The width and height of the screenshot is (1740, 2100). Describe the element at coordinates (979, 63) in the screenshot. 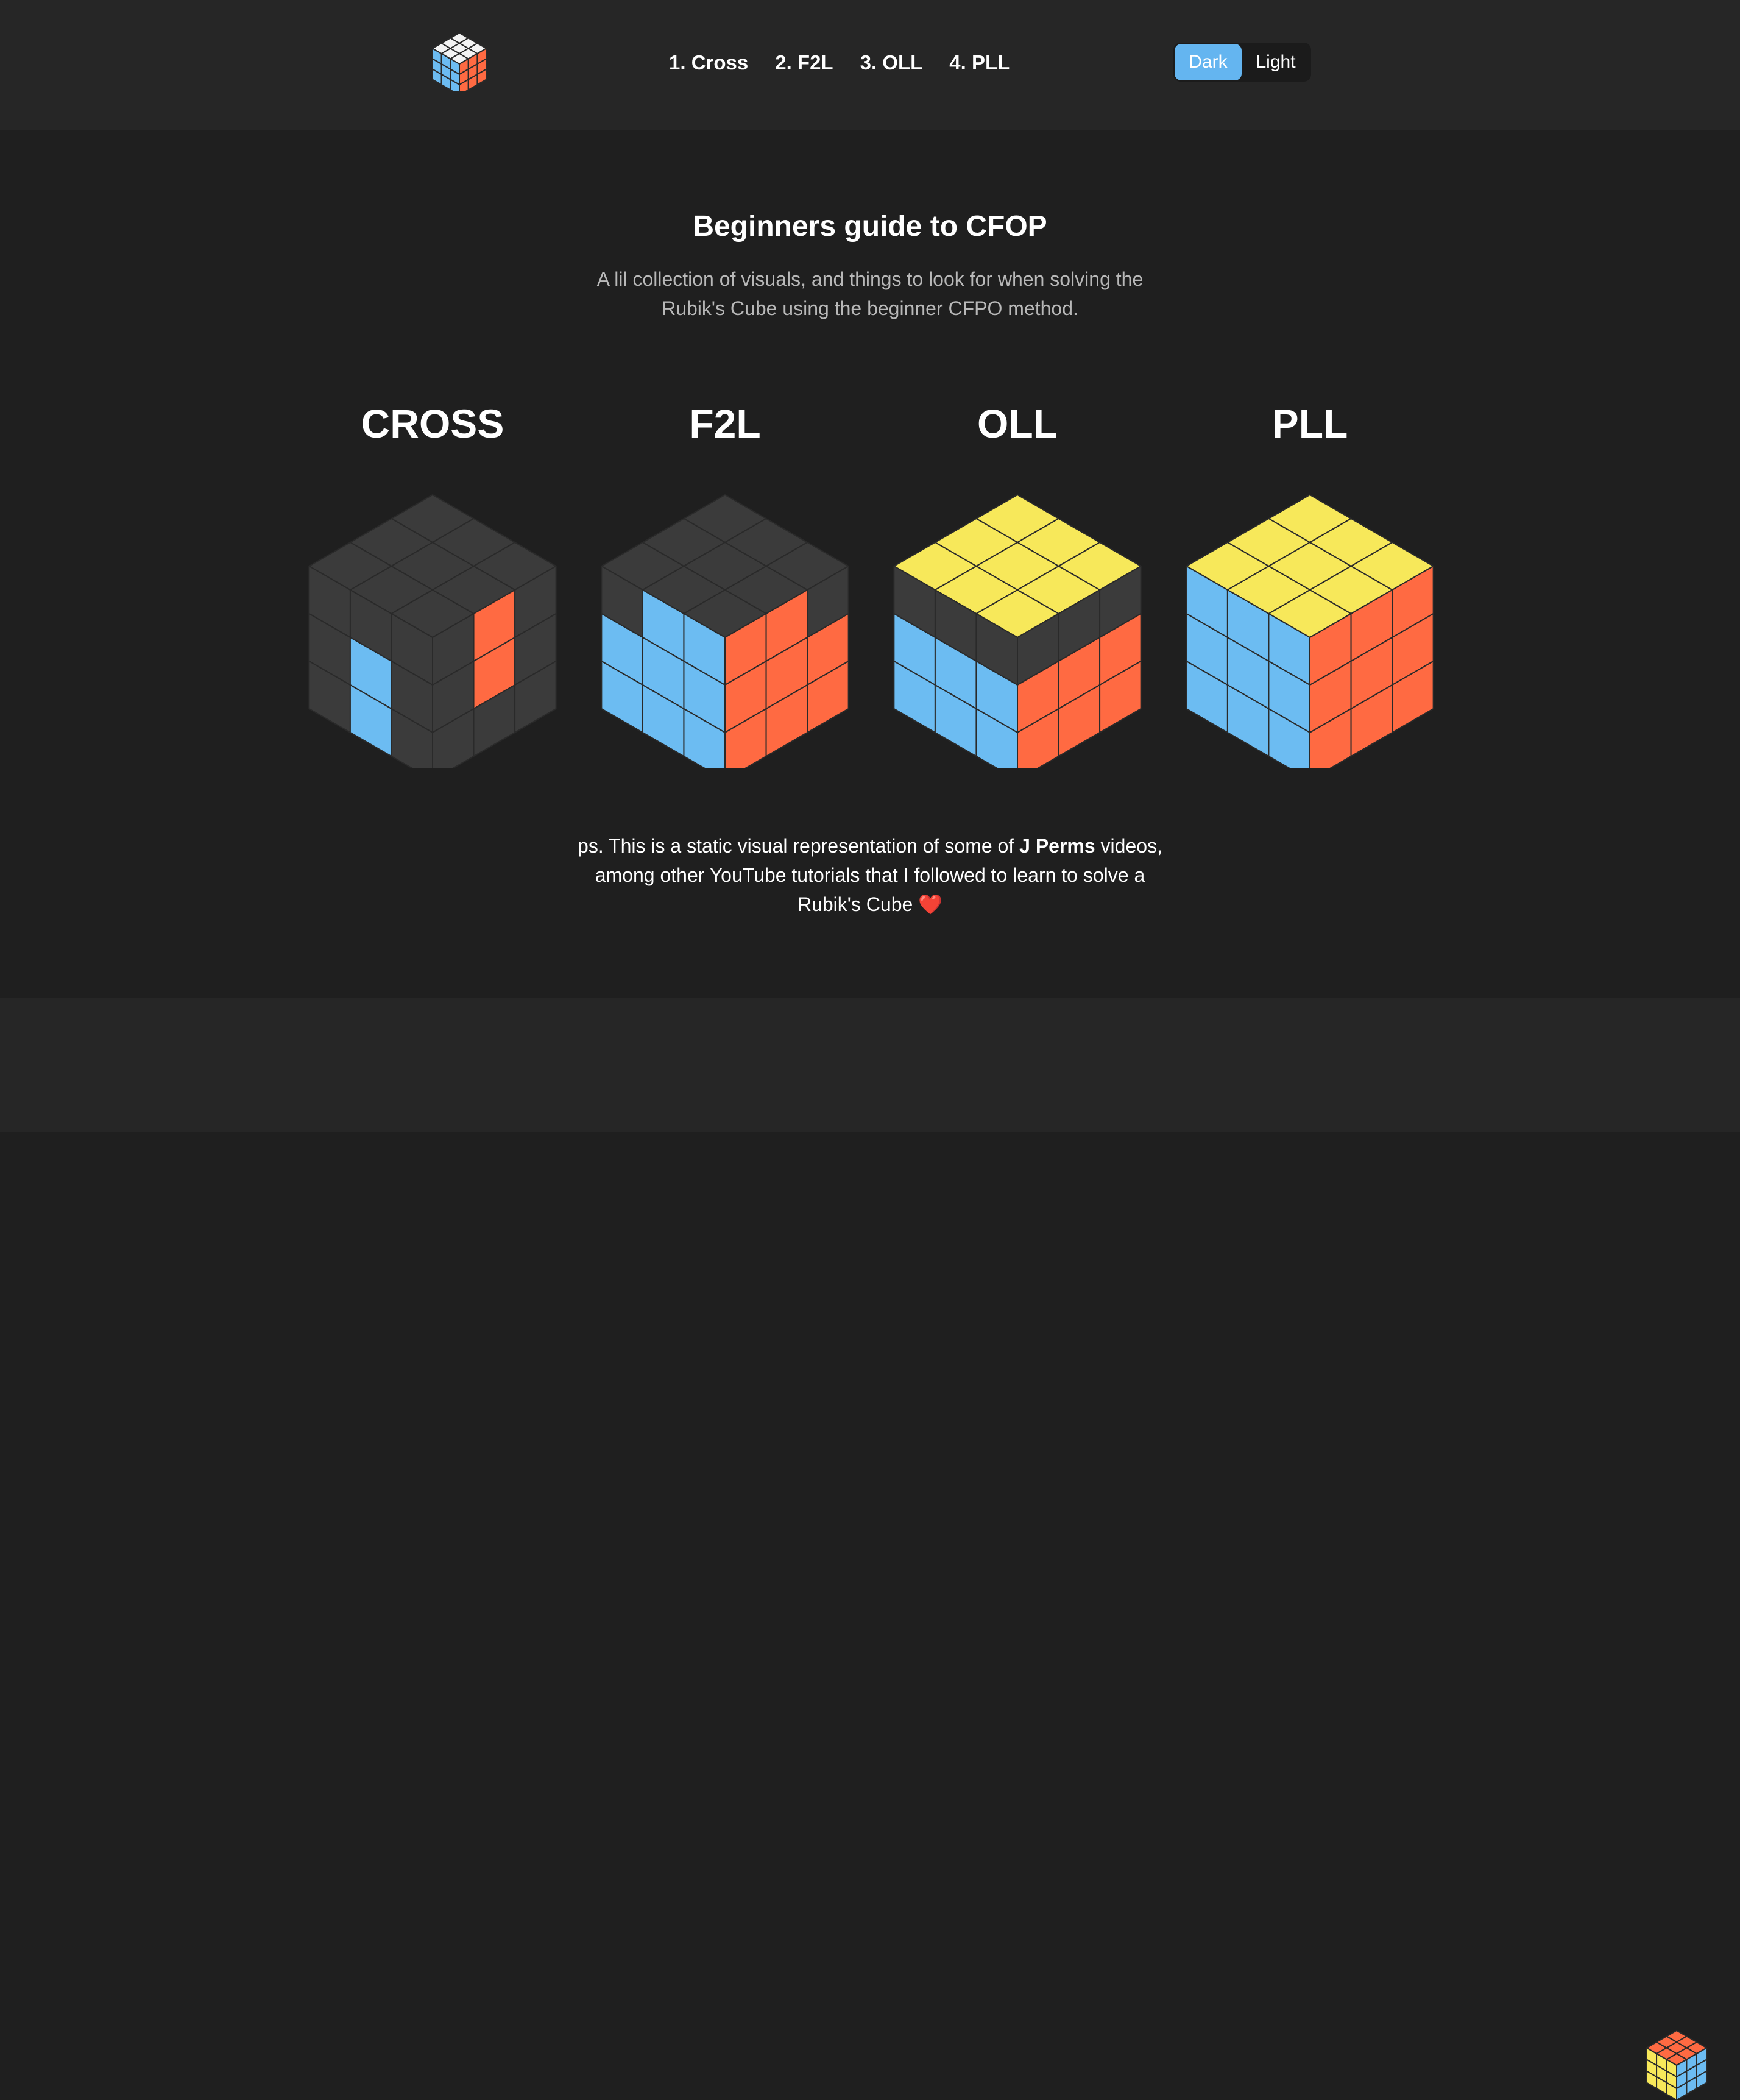

I see `nav-link-pll: 4. PLL` at that location.